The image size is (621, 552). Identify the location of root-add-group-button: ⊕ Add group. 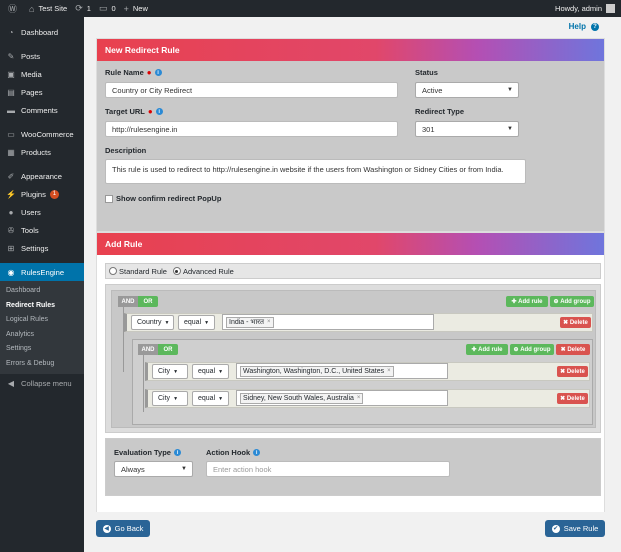
(572, 301).